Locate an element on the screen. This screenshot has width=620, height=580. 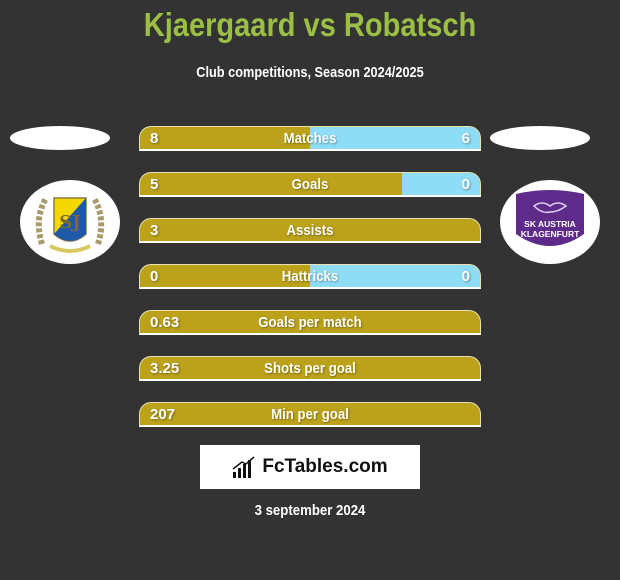
stat-row-shots-per-goal: 3.25 Shots per goal is located at coordinates (310, 368).